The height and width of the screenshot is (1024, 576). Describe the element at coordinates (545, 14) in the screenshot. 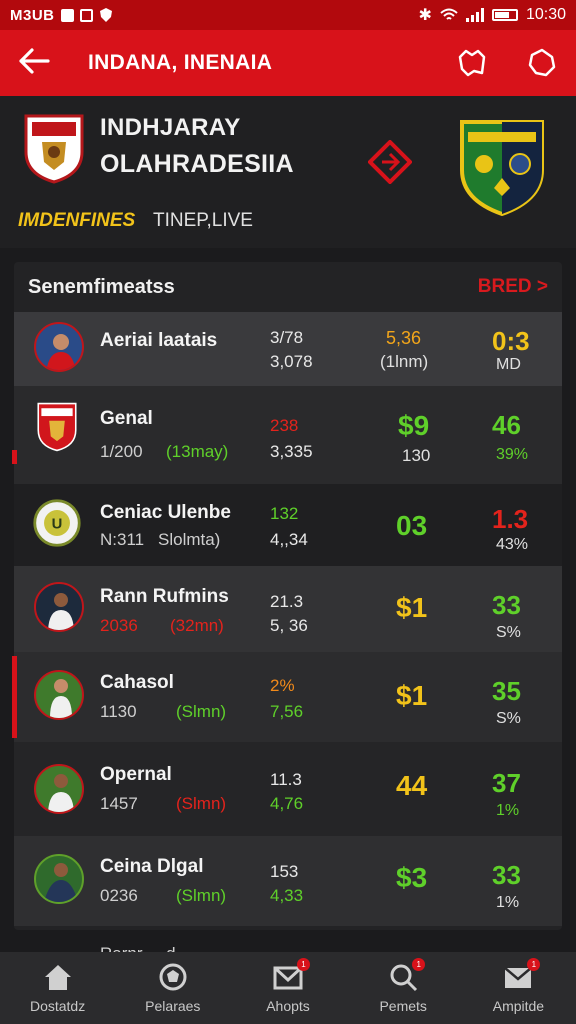

I see `status-time: 10:30` at that location.